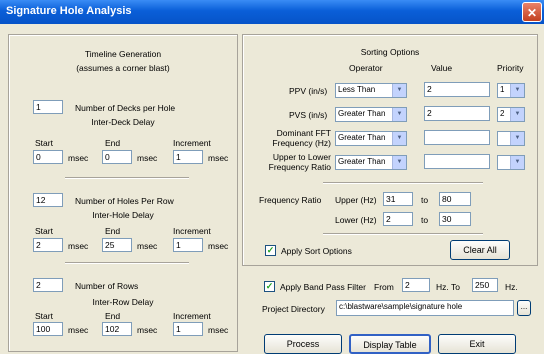 This screenshot has width=544, height=354. I want to click on lower-hz-label: Lower (Hz), so click(356, 220).